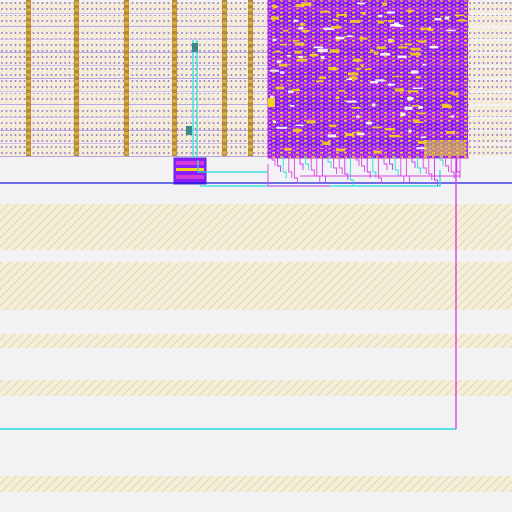 The width and height of the screenshot is (512, 512). I want to click on io-cell, so click(190, 171).